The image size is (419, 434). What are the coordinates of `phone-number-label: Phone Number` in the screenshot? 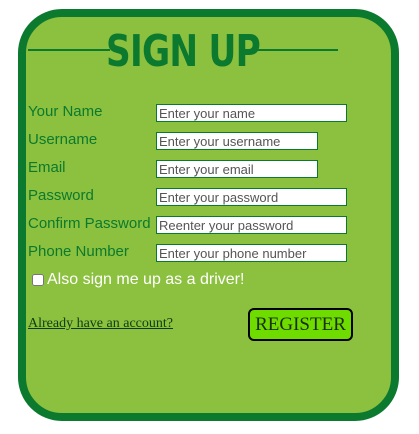 It's located at (78, 251).